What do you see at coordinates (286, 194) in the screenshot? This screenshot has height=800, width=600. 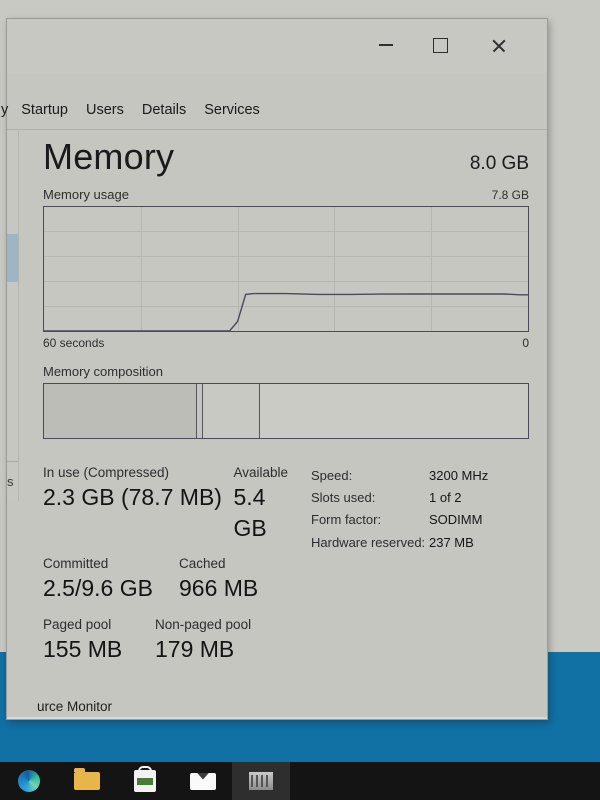 I see `usage-graph-header: Memory usage 7.8 GB` at bounding box center [286, 194].